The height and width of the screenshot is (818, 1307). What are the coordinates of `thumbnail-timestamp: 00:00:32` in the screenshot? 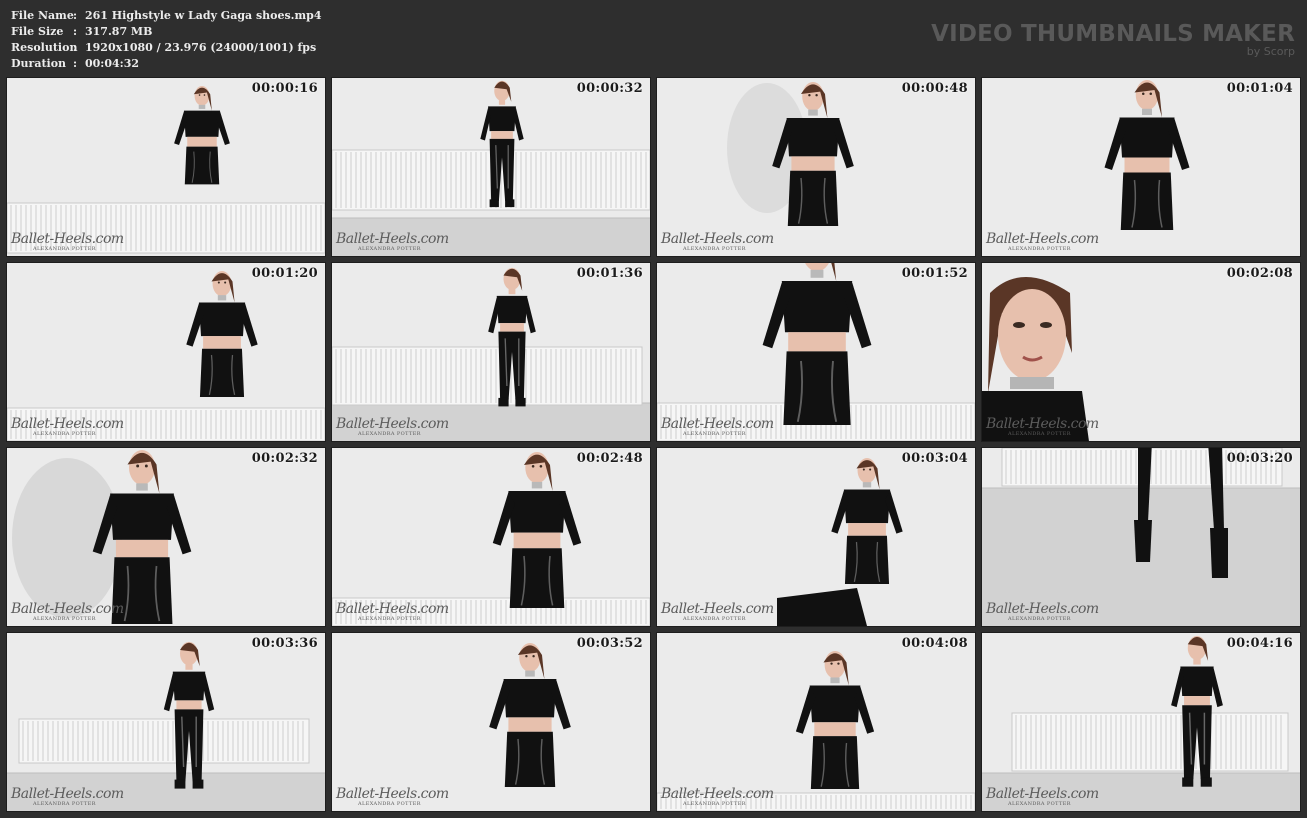 It's located at (609, 88).